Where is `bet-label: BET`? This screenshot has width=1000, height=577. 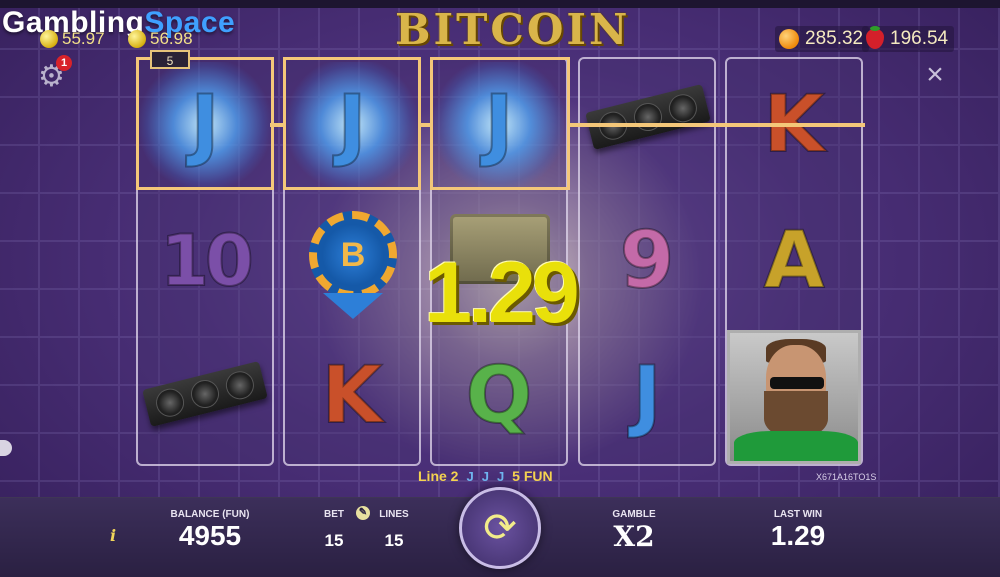
bet-label: BET is located at coordinates (334, 514).